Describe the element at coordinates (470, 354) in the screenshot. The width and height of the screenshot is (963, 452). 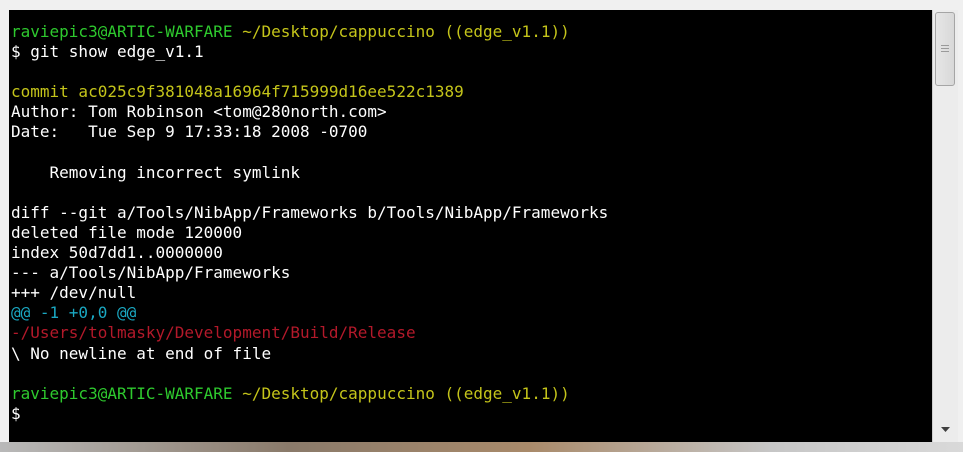
I see `terminal-line: \ No newline at end of file` at that location.